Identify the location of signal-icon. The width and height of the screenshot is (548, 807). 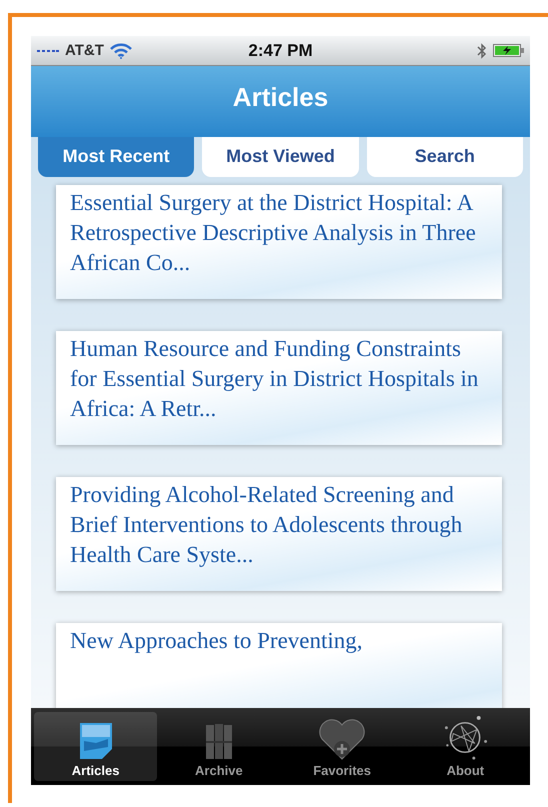
(48, 50).